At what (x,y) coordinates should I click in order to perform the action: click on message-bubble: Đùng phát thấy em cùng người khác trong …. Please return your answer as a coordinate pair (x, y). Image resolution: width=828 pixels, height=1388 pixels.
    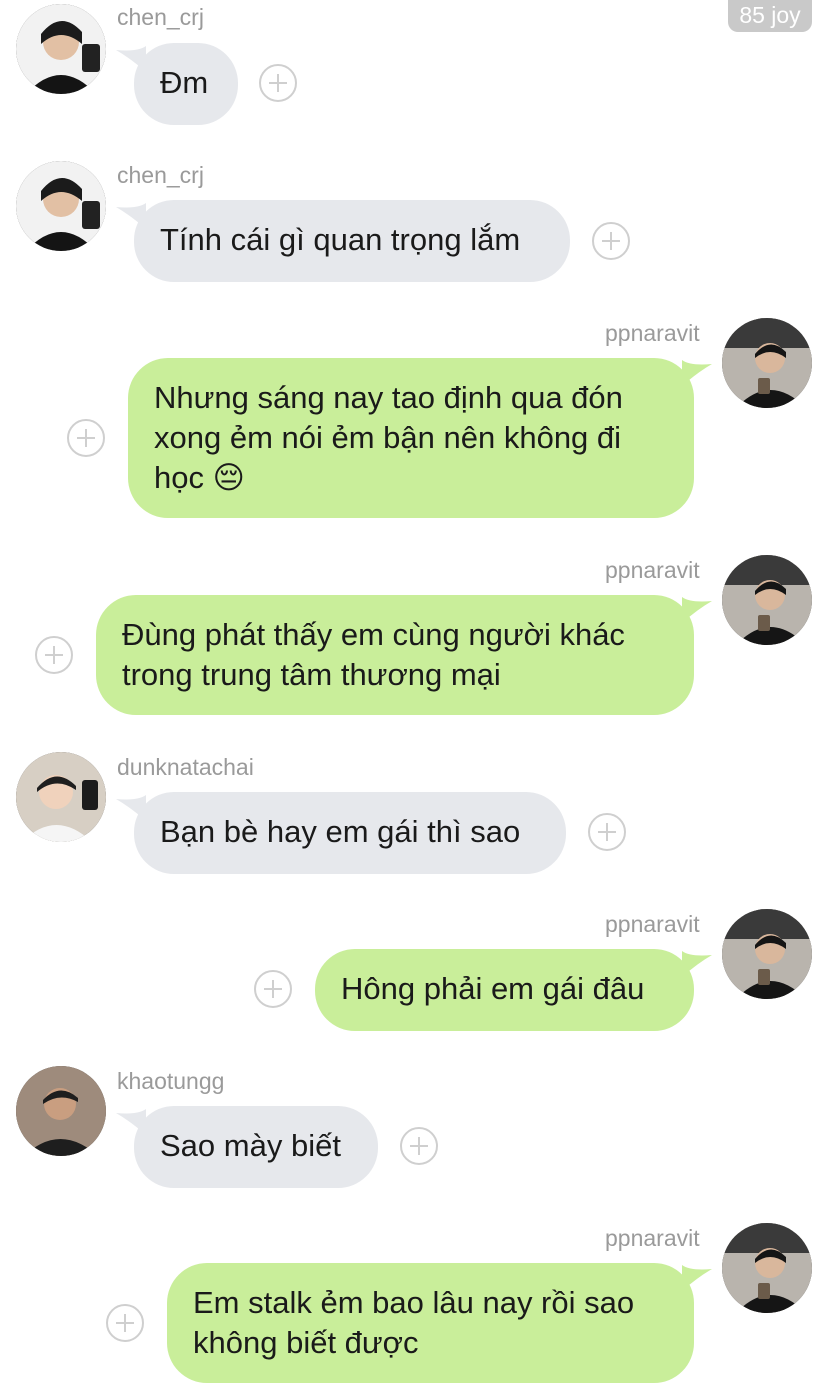
    Looking at the image, I should click on (395, 655).